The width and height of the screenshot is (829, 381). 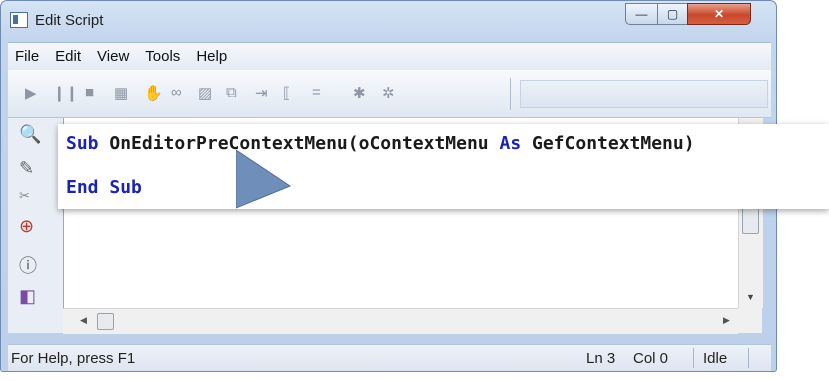 What do you see at coordinates (389, 357) in the screenshot?
I see `status-bar: For Help, press F1 Ln 3 Col 0 Idle` at bounding box center [389, 357].